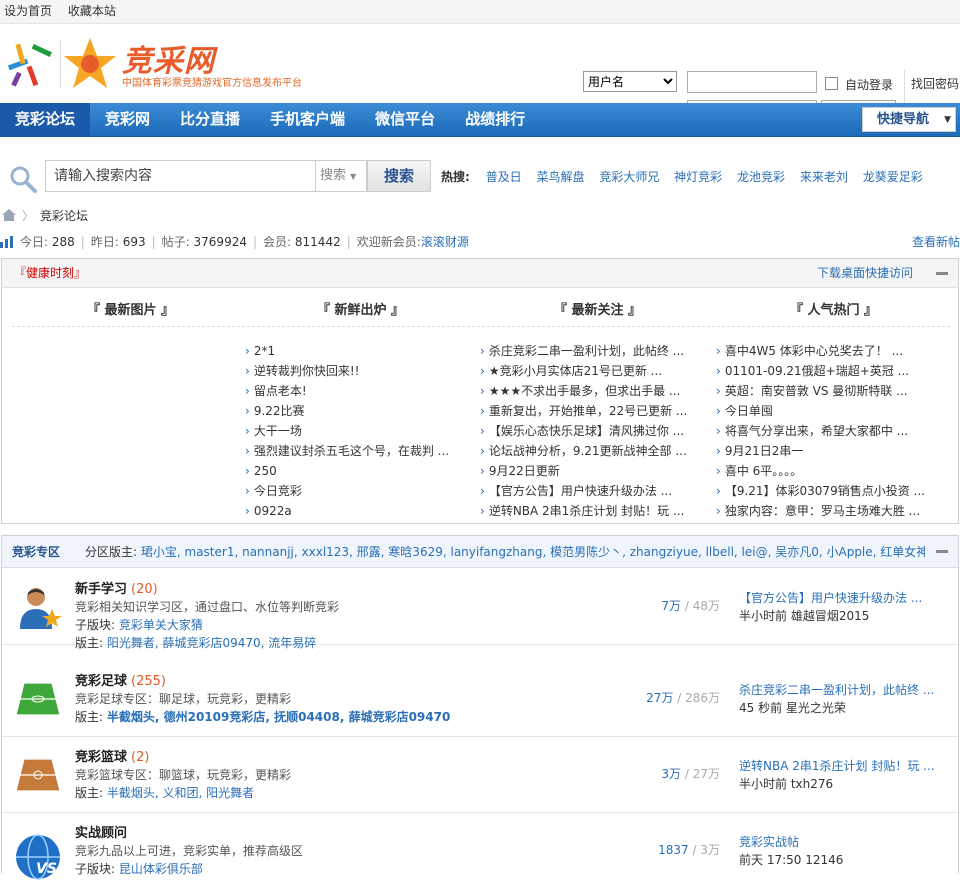 The width and height of the screenshot is (960, 889). What do you see at coordinates (936, 242) in the screenshot?
I see `view-latest-link: 查看新帖` at bounding box center [936, 242].